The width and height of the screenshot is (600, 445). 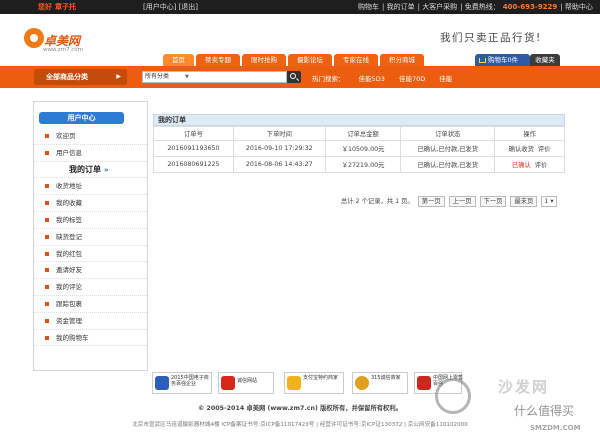 I want to click on nav-tab-experts: 专家在线, so click(x=356, y=60).